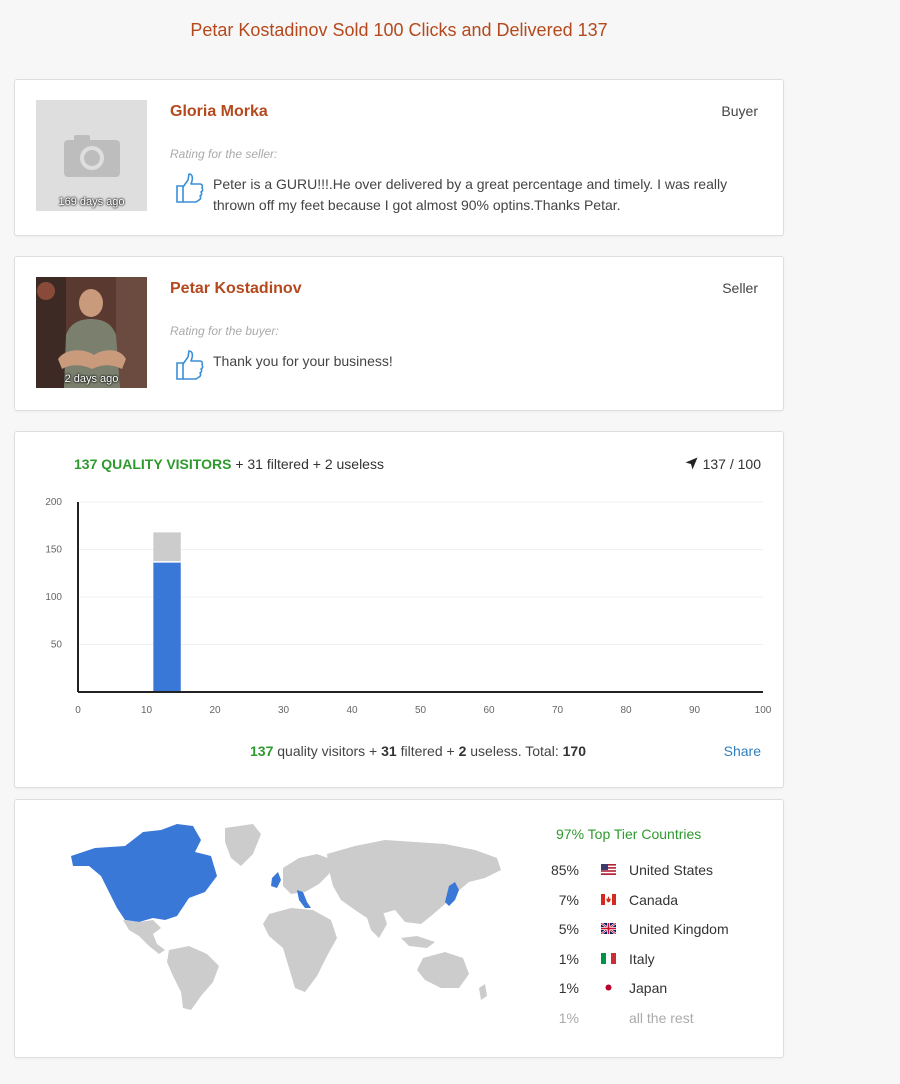 This screenshot has height=1084, width=900. Describe the element at coordinates (53, 550) in the screenshot. I see `y-tick-label: 150` at that location.